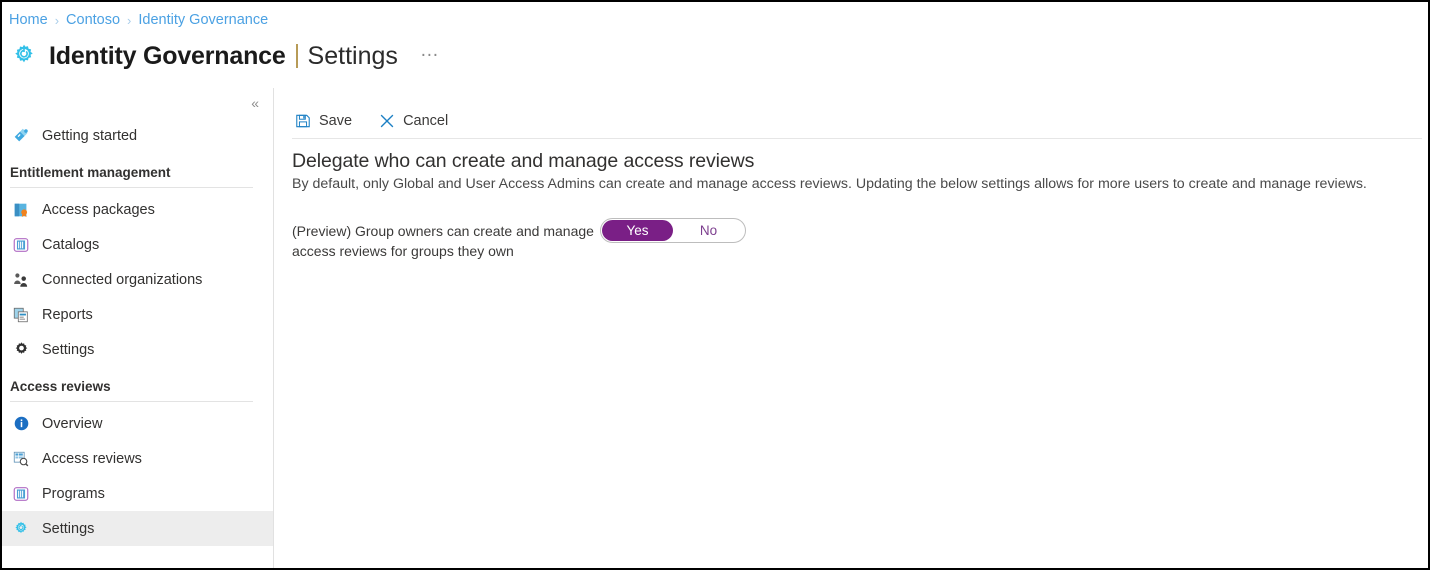  Describe the element at coordinates (28, 20) in the screenshot. I see `breadcrumb-item-home: Home` at that location.